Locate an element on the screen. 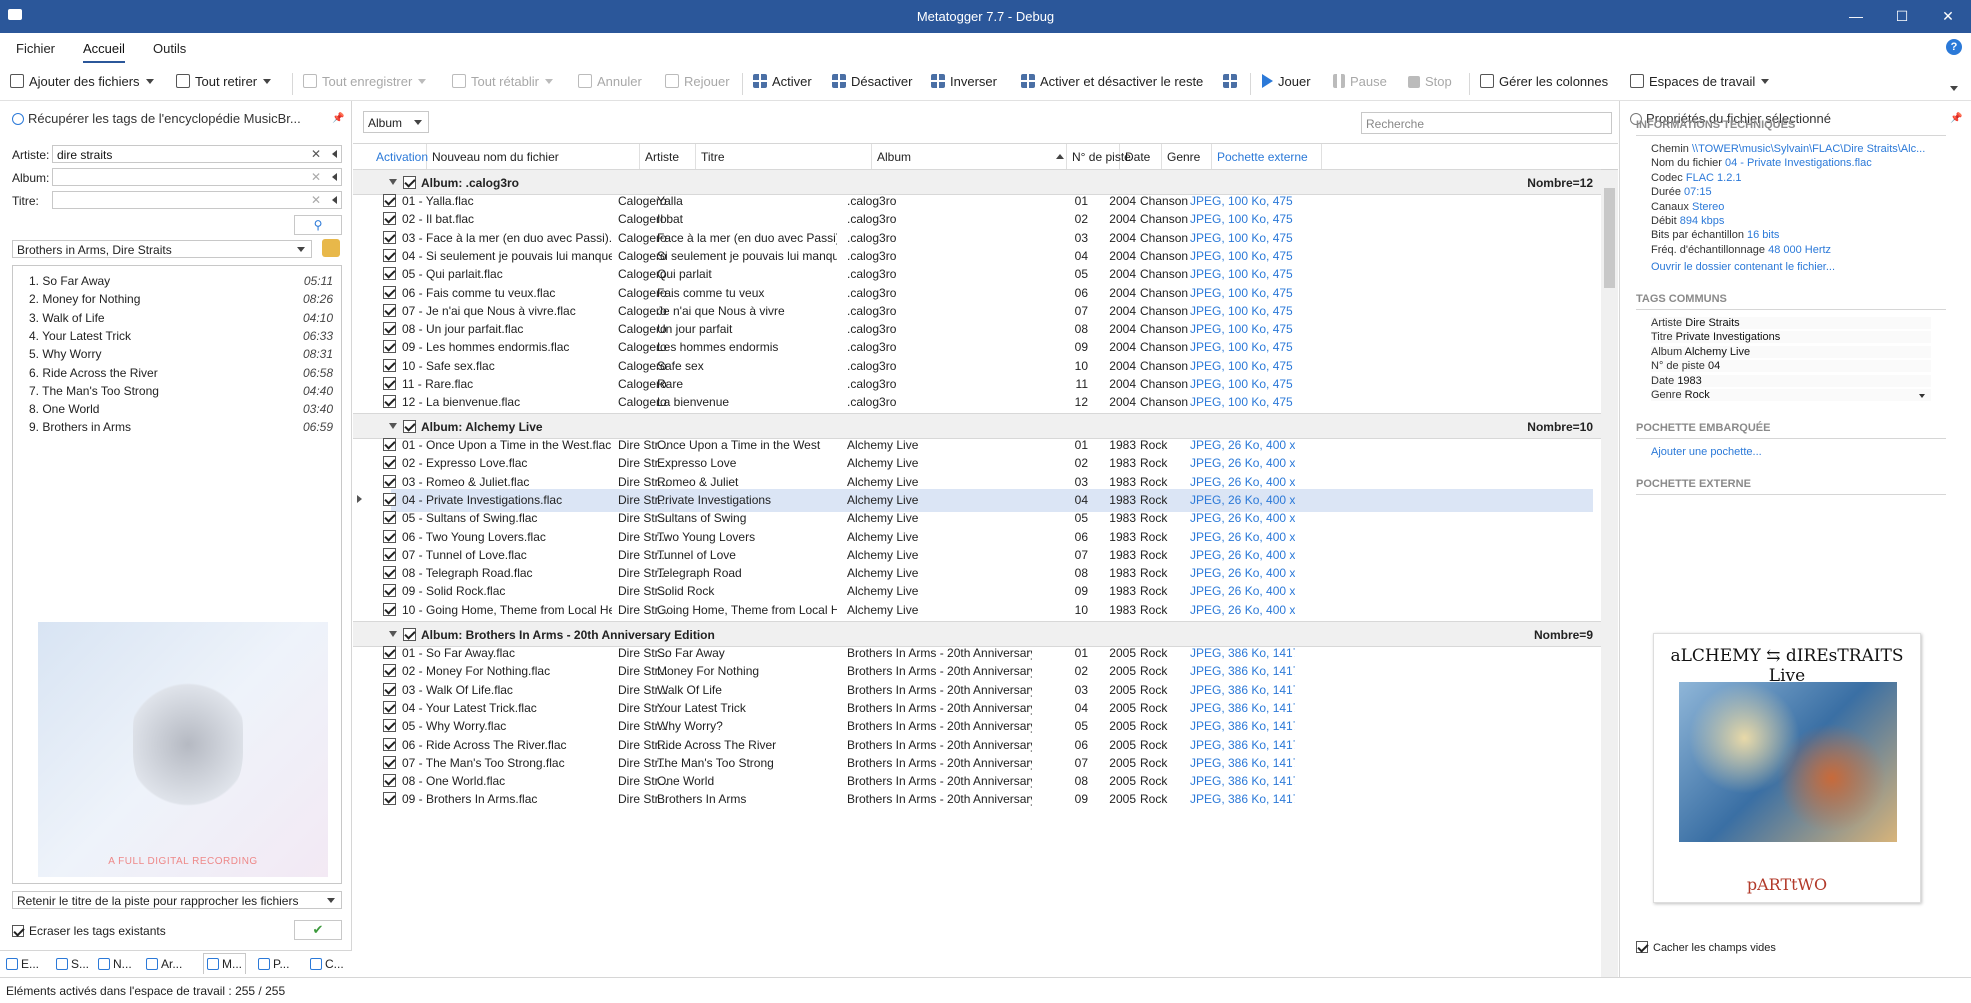  menu-accueil: Accueil is located at coordinates (104, 52).